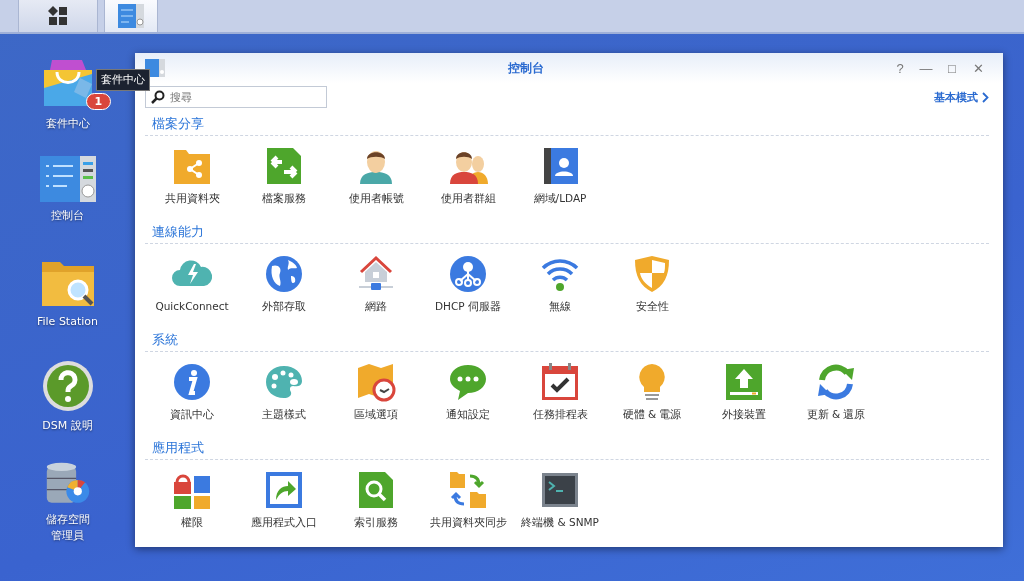 The height and width of the screenshot is (581, 1024). I want to click on notification-badge: 1, so click(98, 101).